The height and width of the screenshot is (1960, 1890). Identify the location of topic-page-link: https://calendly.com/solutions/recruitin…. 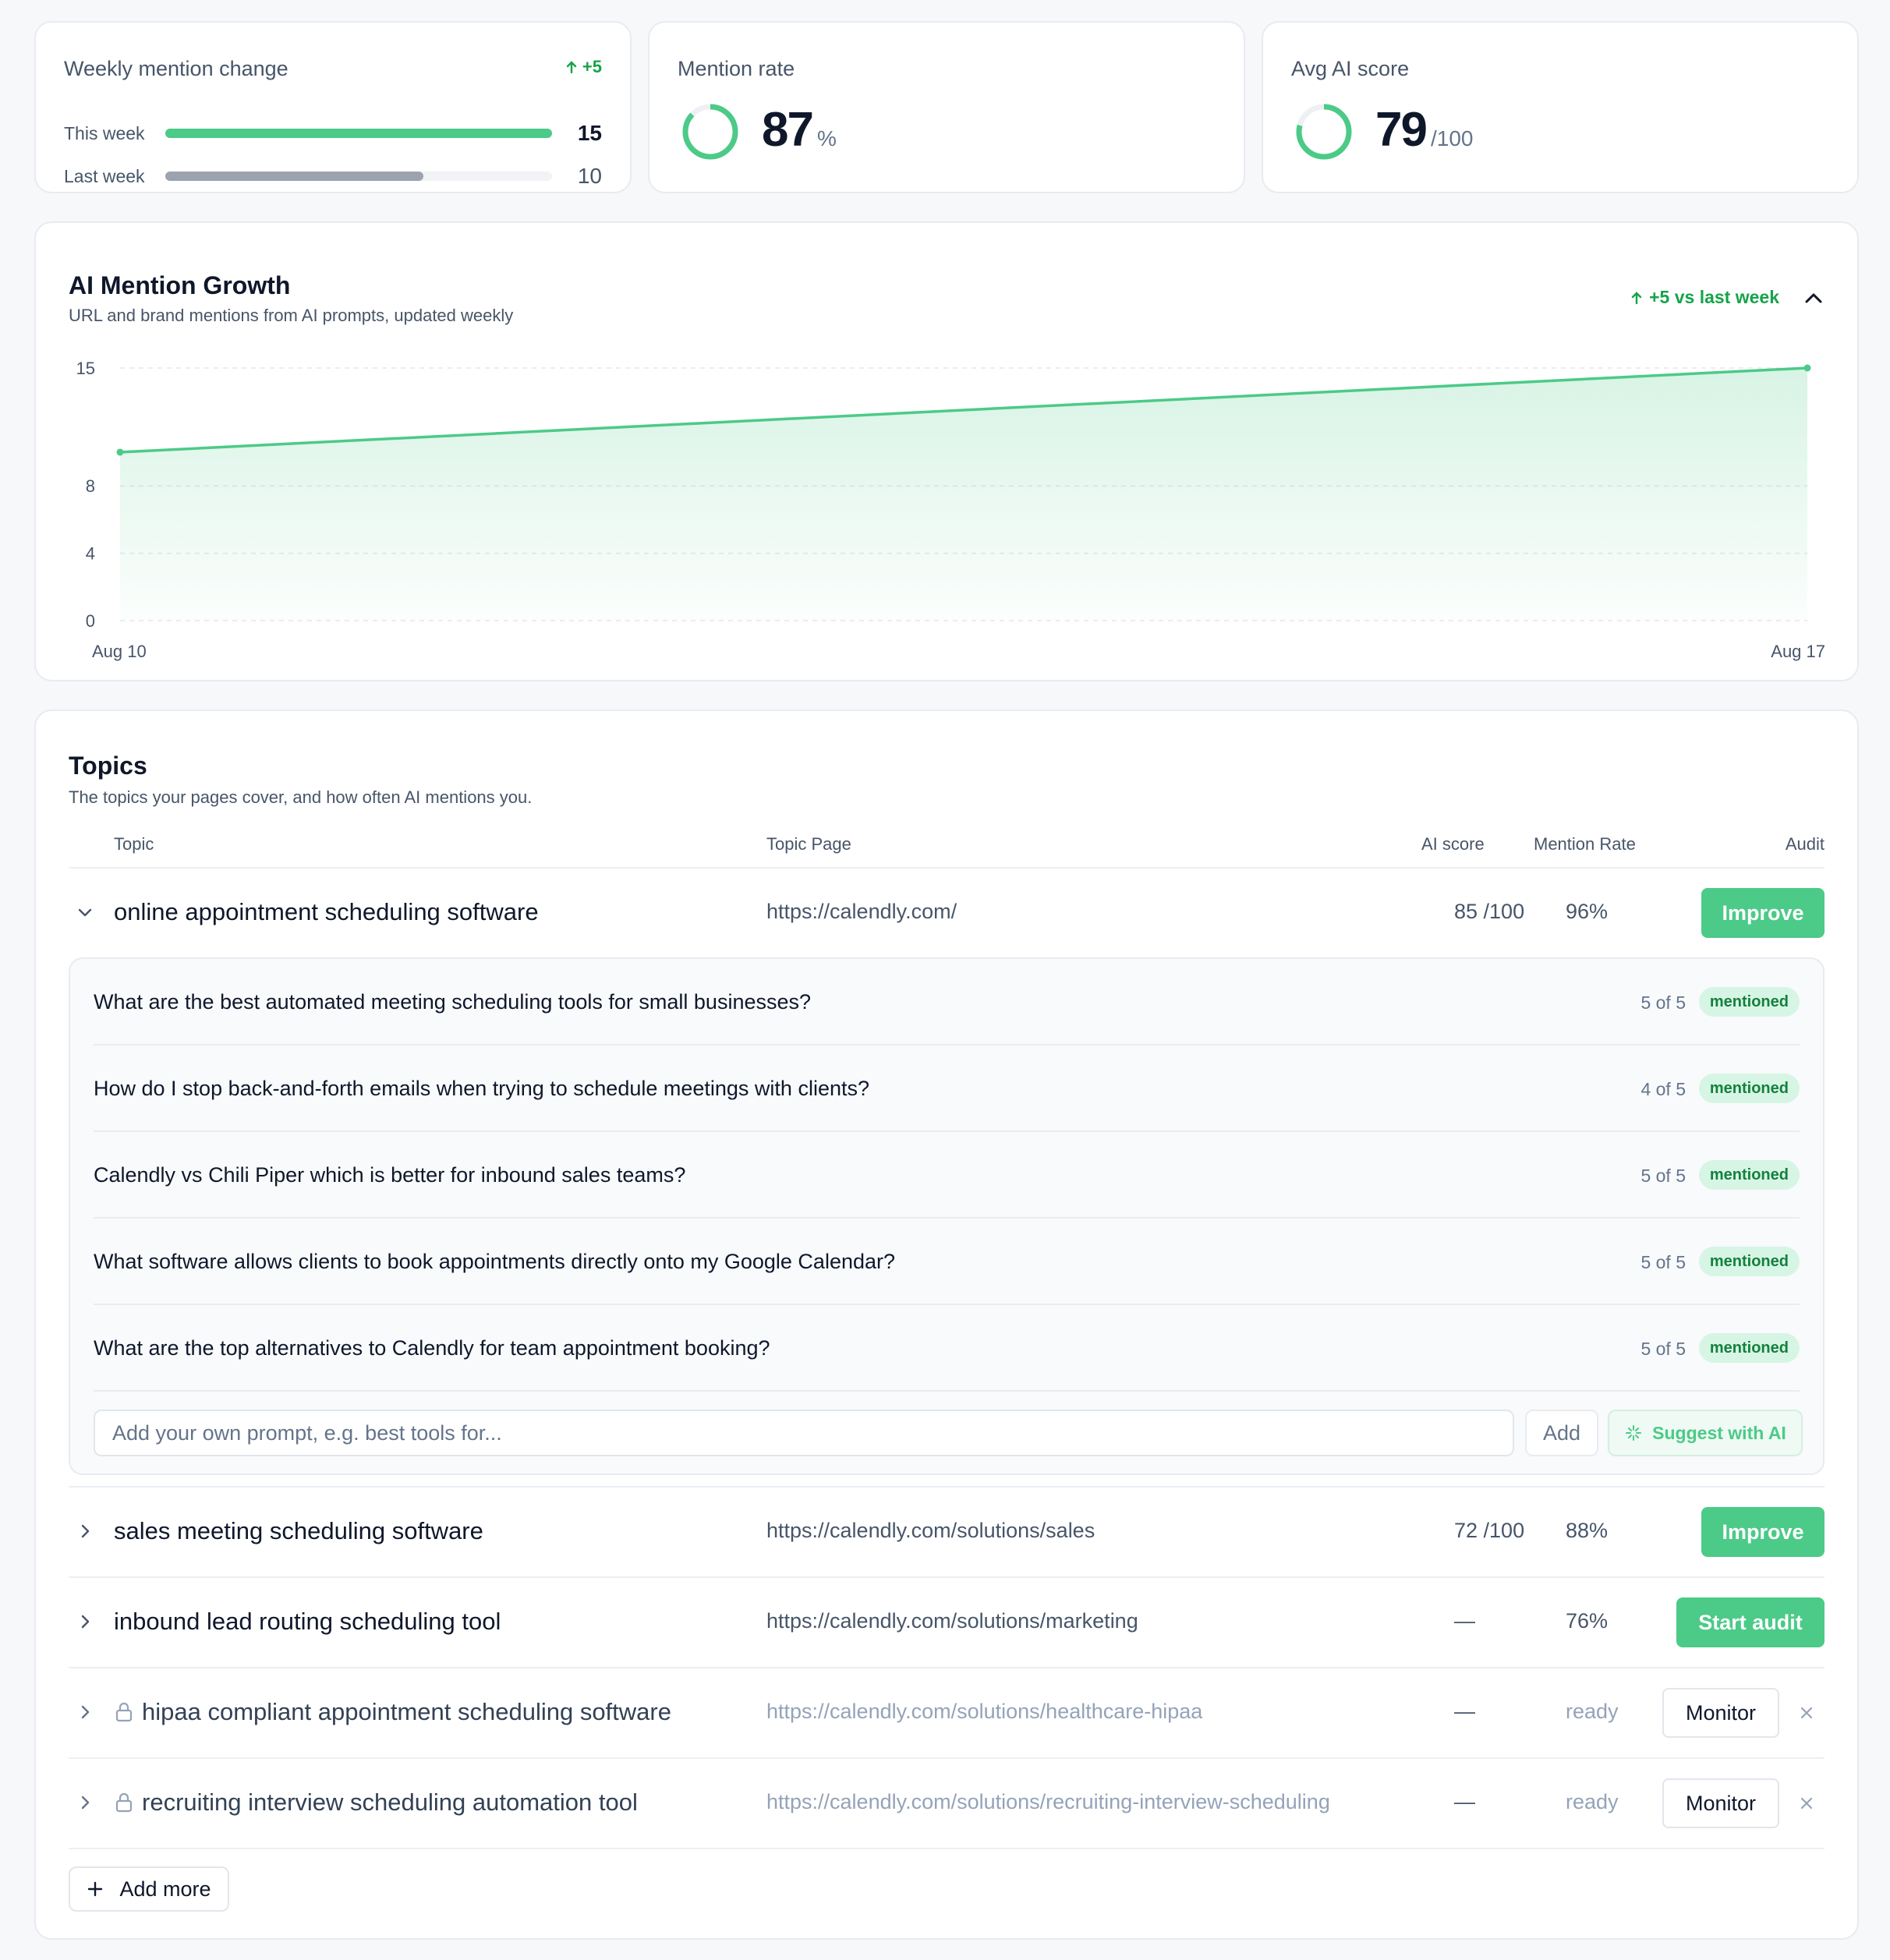
(1048, 1802).